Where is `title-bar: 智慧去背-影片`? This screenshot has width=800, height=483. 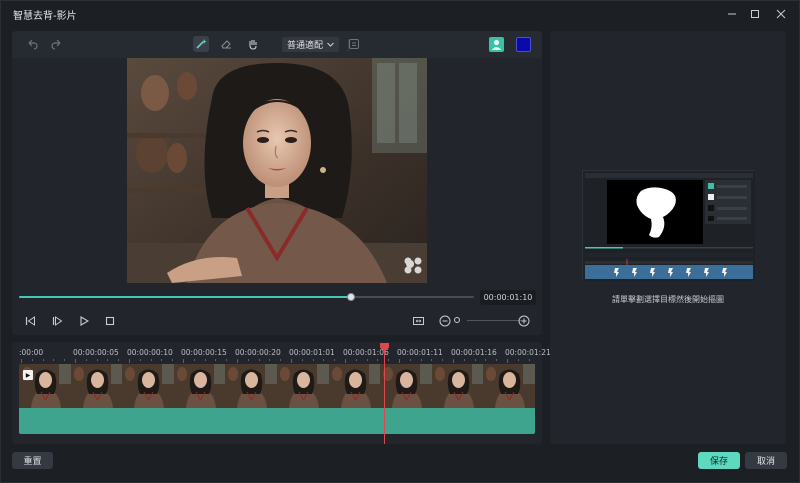
title-bar: 智慧去背-影片 is located at coordinates (400, 14).